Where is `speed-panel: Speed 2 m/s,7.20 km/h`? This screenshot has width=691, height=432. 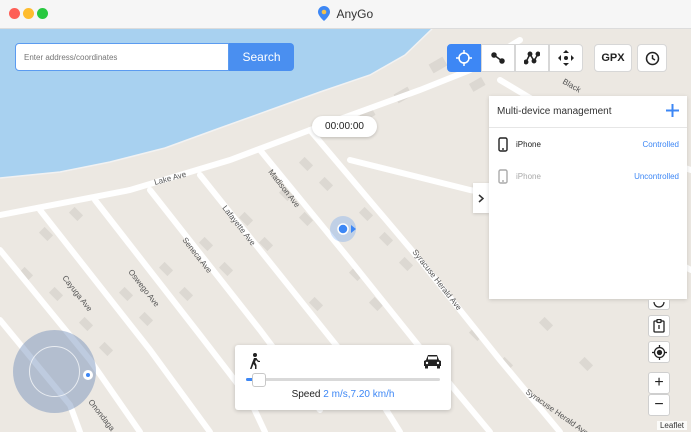
speed-panel: Speed 2 m/s,7.20 km/h is located at coordinates (343, 377).